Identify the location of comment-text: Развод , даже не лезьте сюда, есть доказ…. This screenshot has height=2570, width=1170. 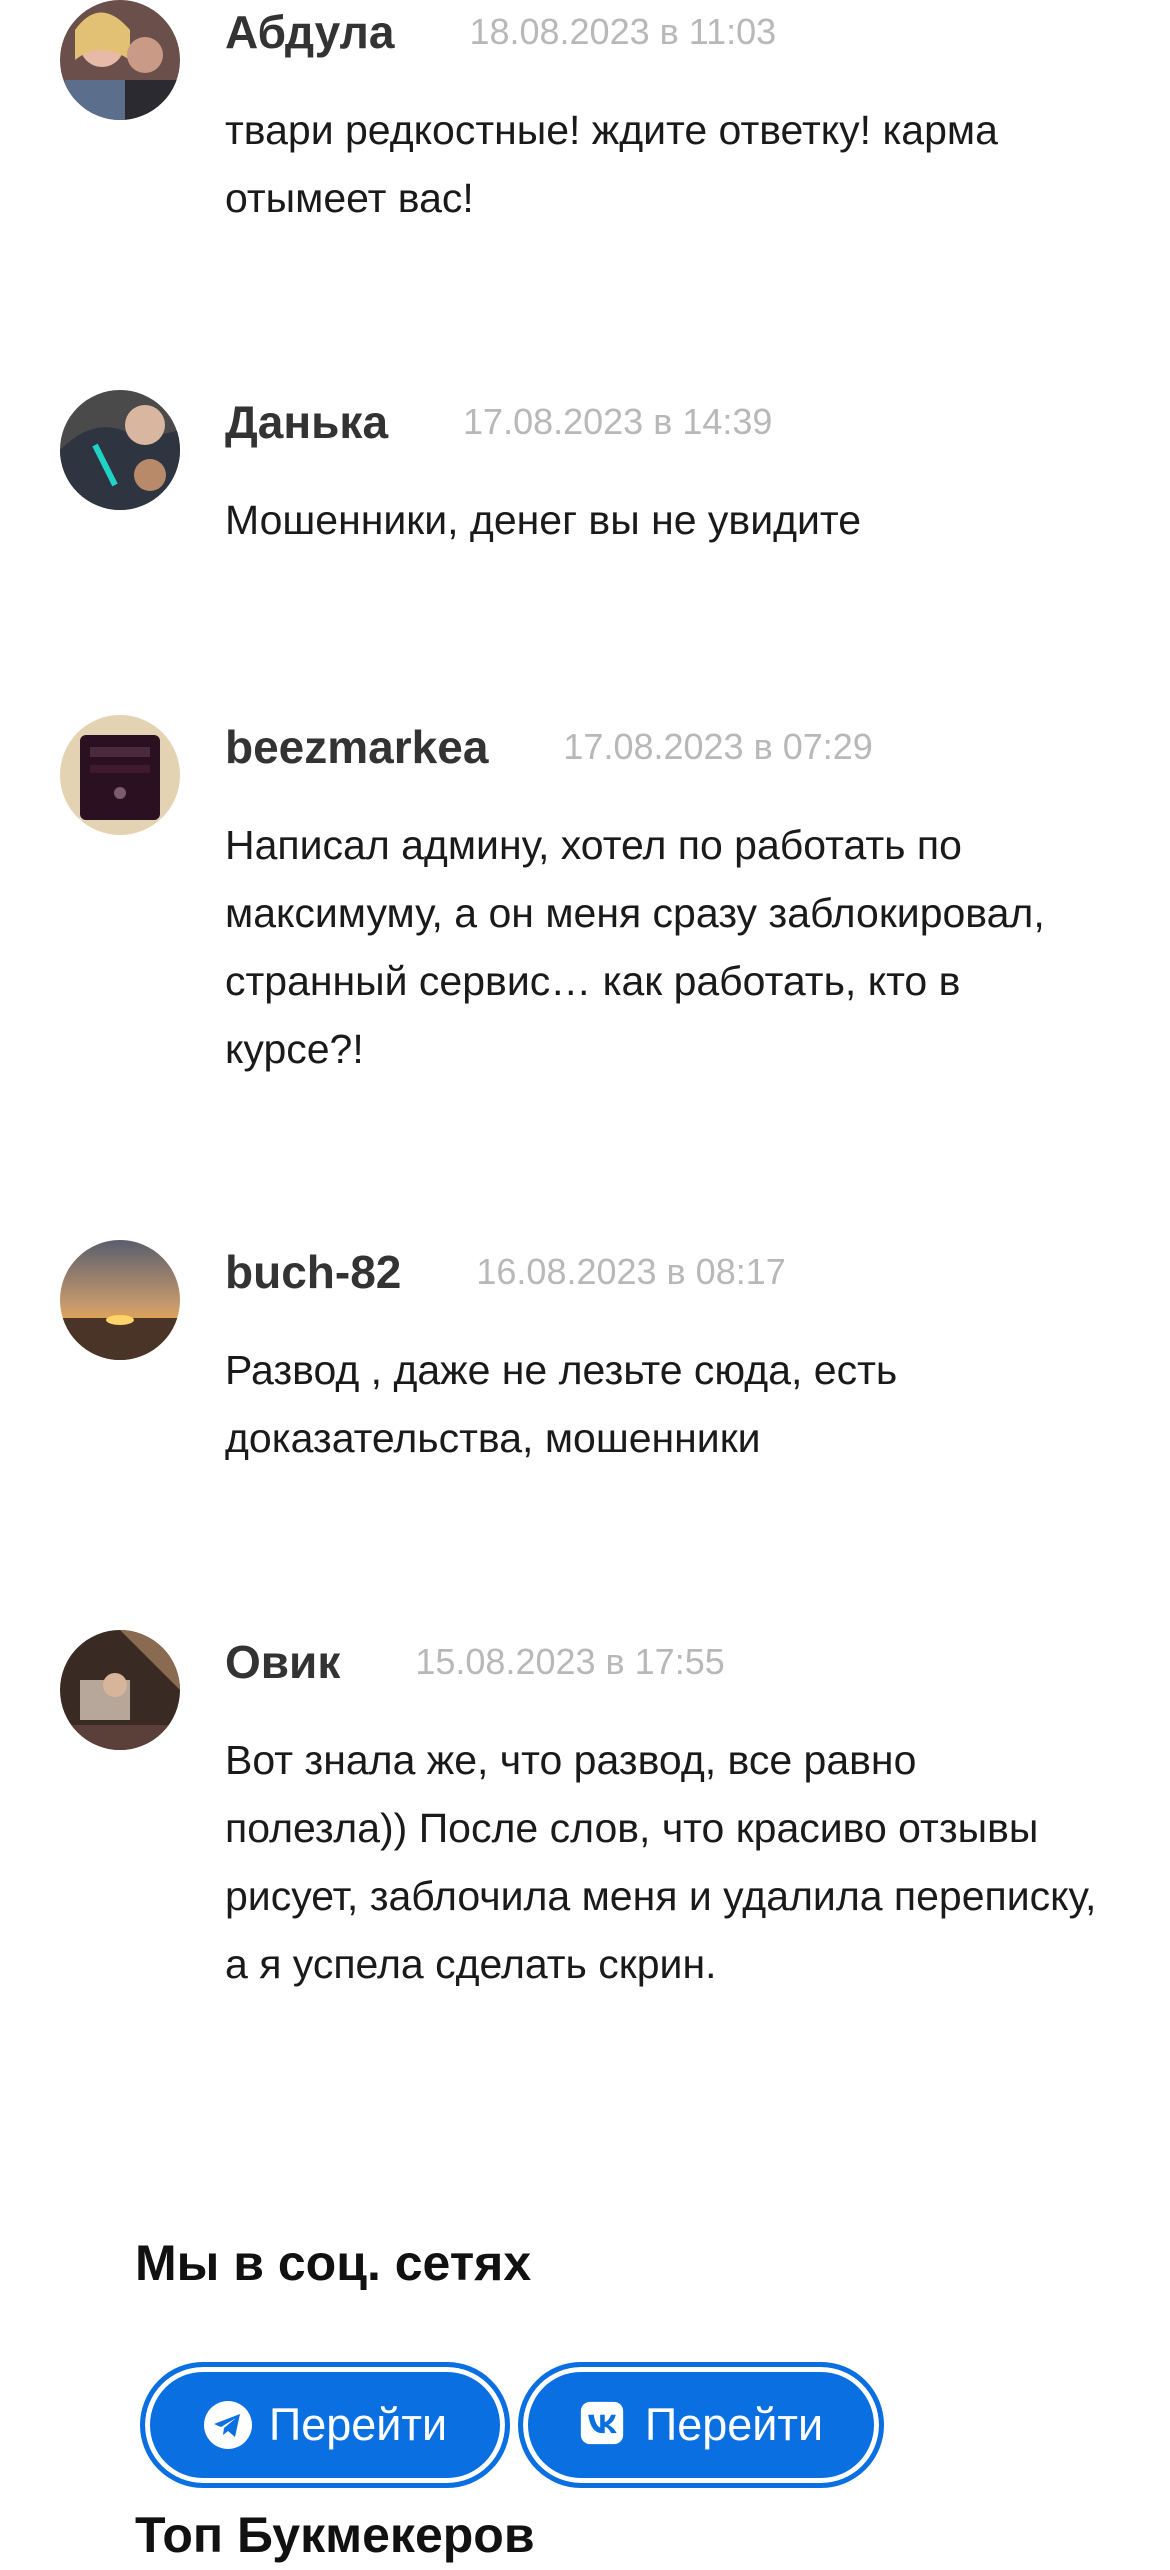
(561, 1404).